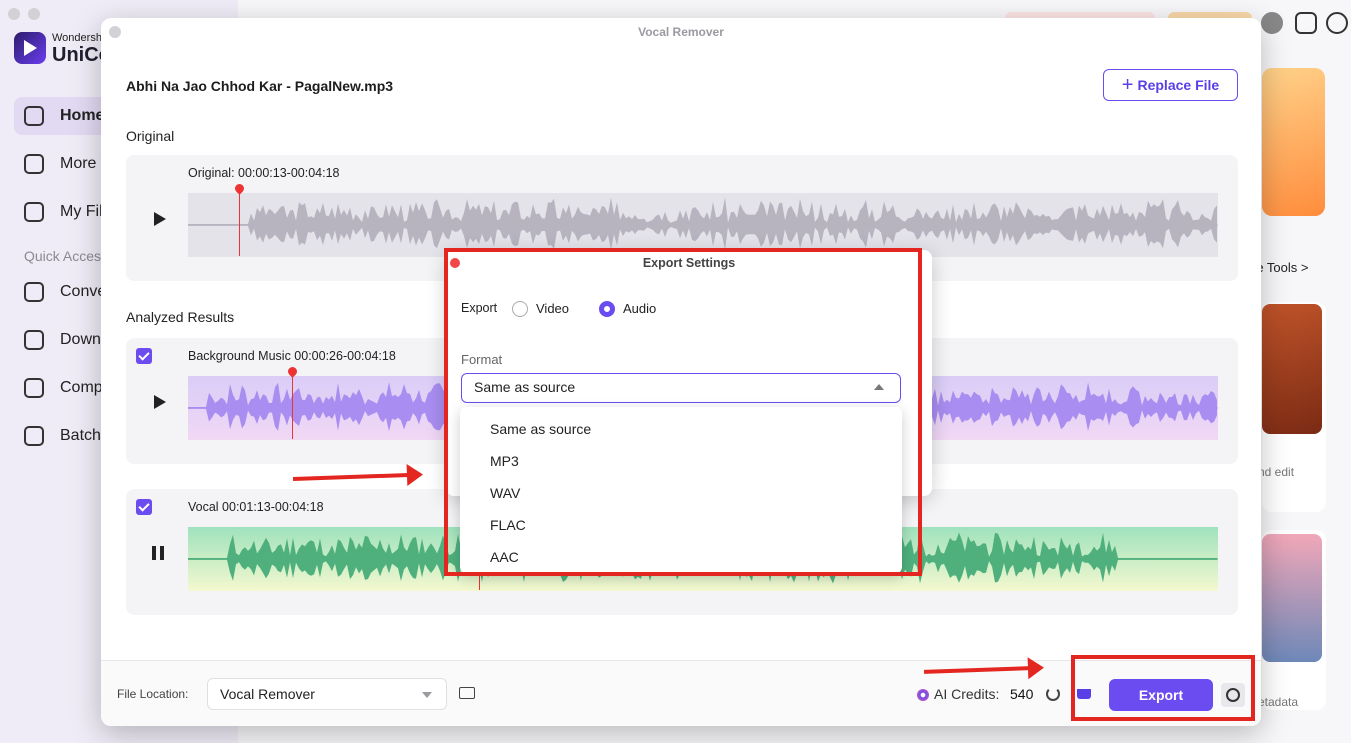 Image resolution: width=1351 pixels, height=743 pixels. I want to click on ai-credits-icon, so click(923, 695).